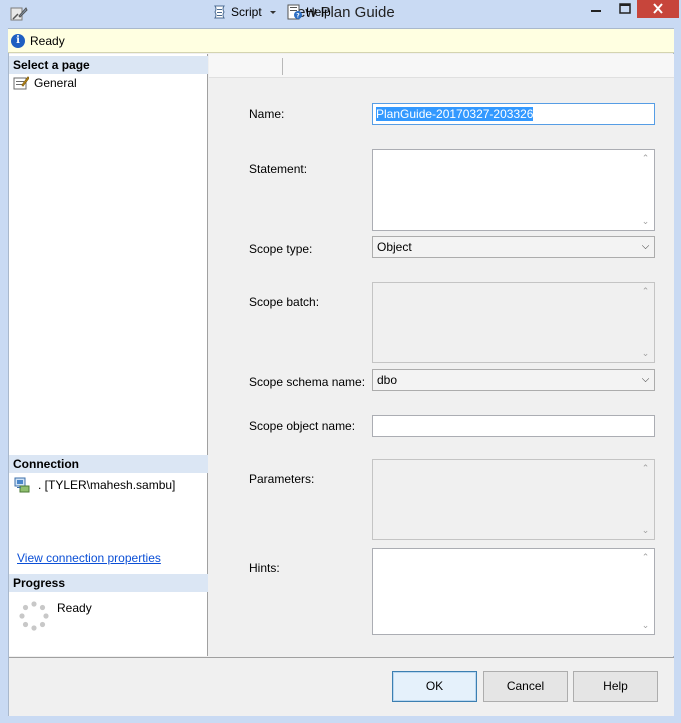  I want to click on minimize-button, so click(596, 9).